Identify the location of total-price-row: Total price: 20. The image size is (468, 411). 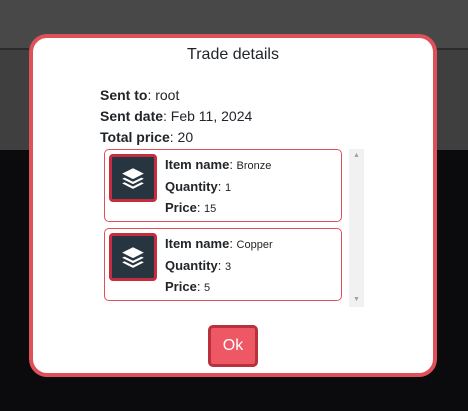
(147, 137).